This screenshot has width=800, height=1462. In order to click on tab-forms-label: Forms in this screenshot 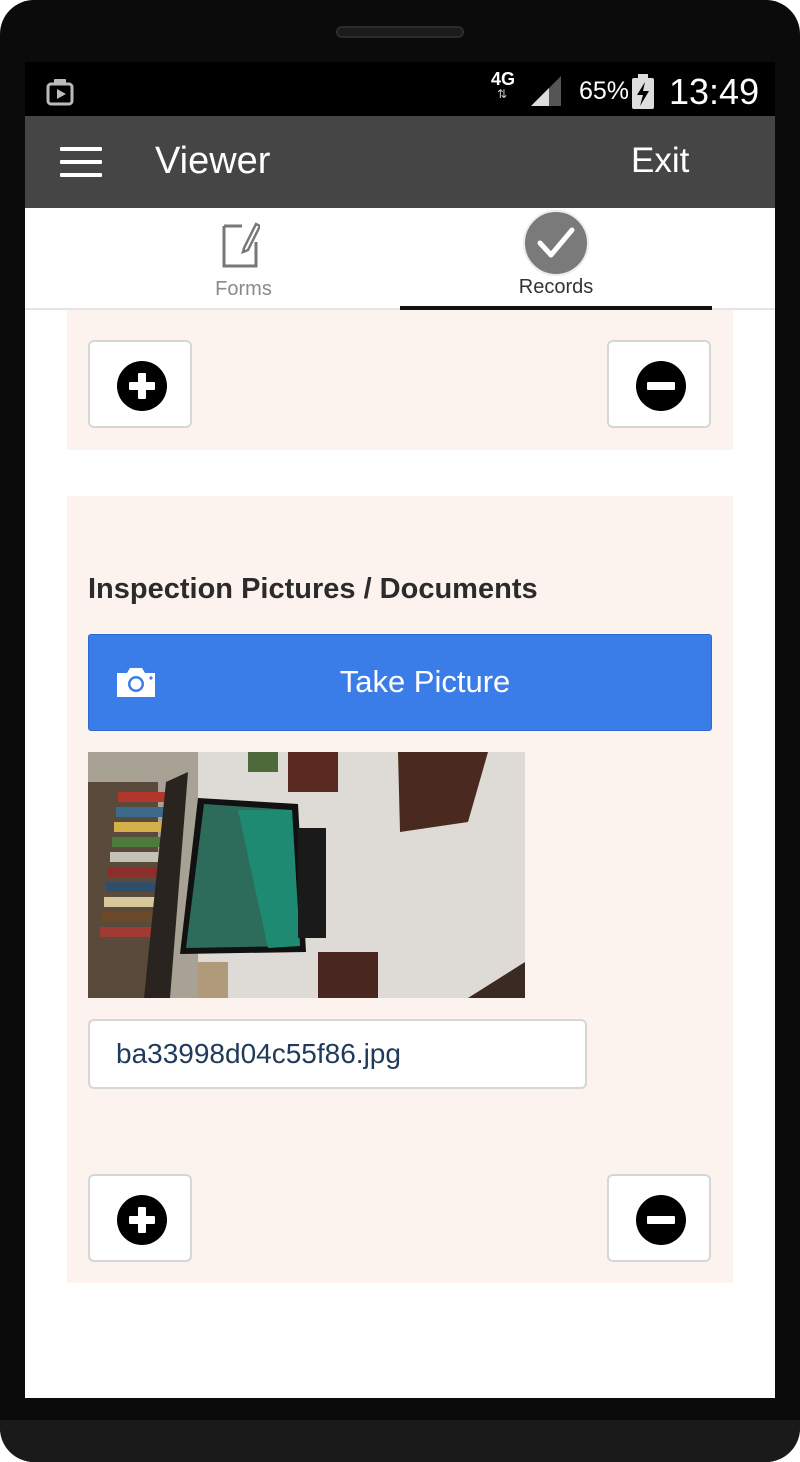, I will do `click(243, 289)`.